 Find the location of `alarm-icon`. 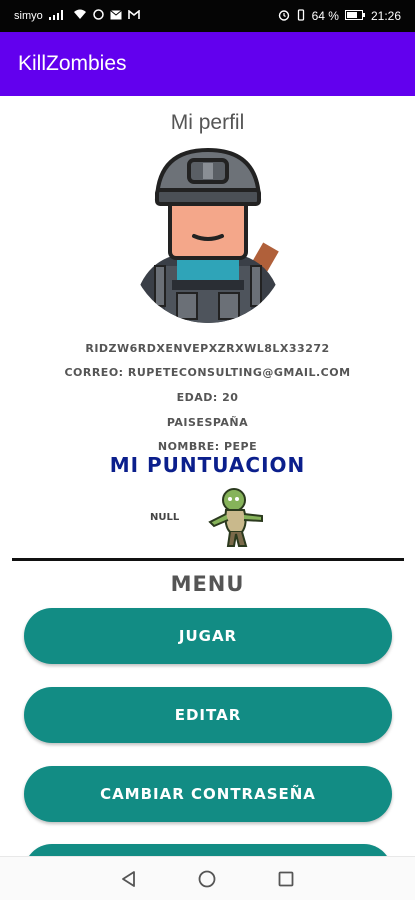

alarm-icon is located at coordinates (284, 16).